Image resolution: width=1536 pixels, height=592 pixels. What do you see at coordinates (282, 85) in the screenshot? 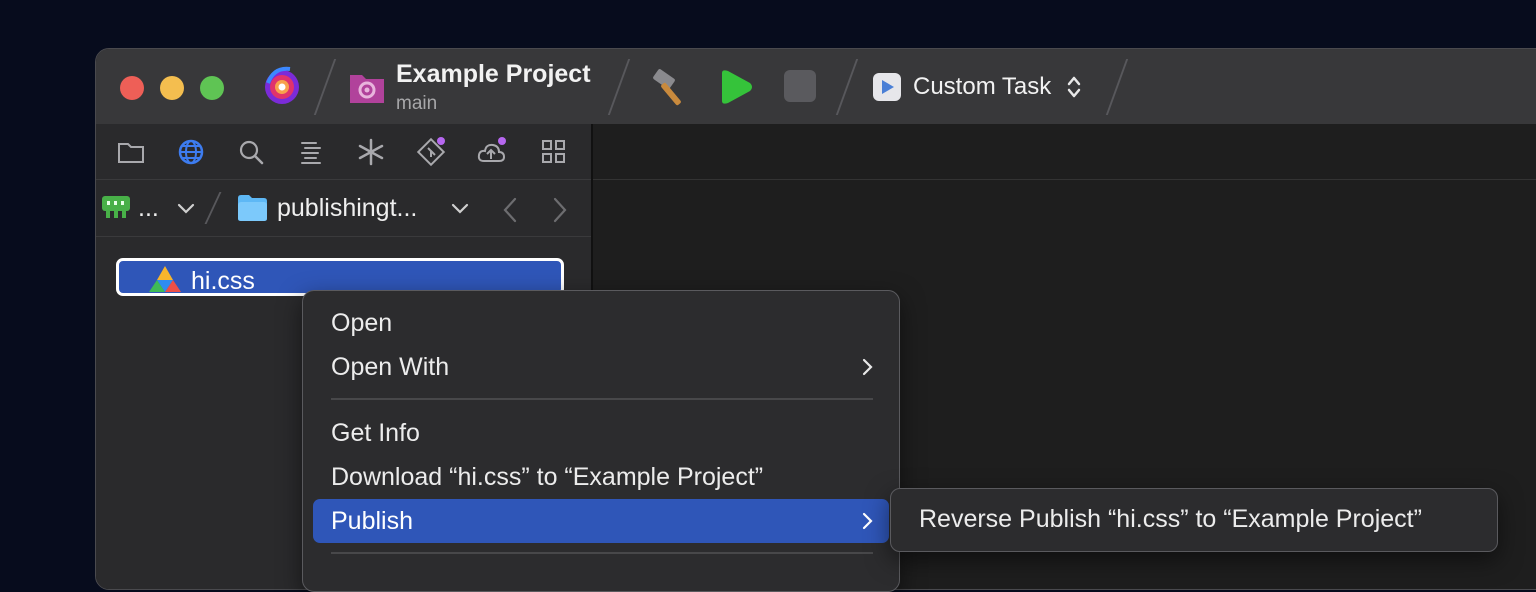
I see `nova-logo-icon` at bounding box center [282, 85].